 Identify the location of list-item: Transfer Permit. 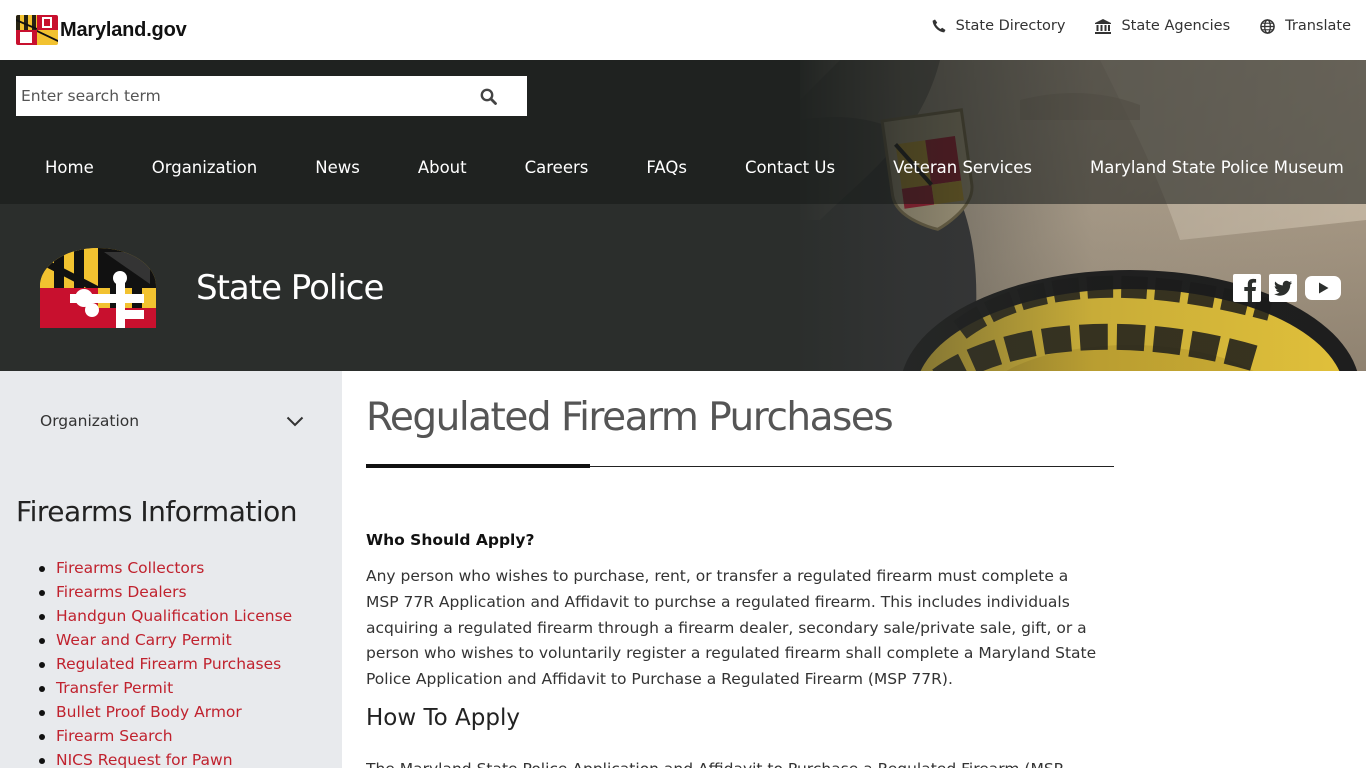
(165, 688).